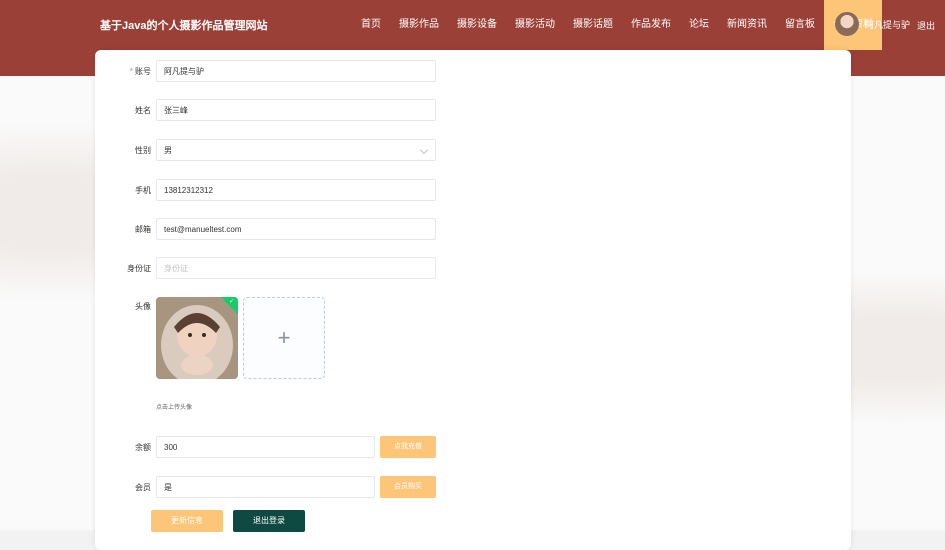 This screenshot has height=550, width=945. Describe the element at coordinates (408, 487) in the screenshot. I see `buy-membership-button: 会员购买` at that location.